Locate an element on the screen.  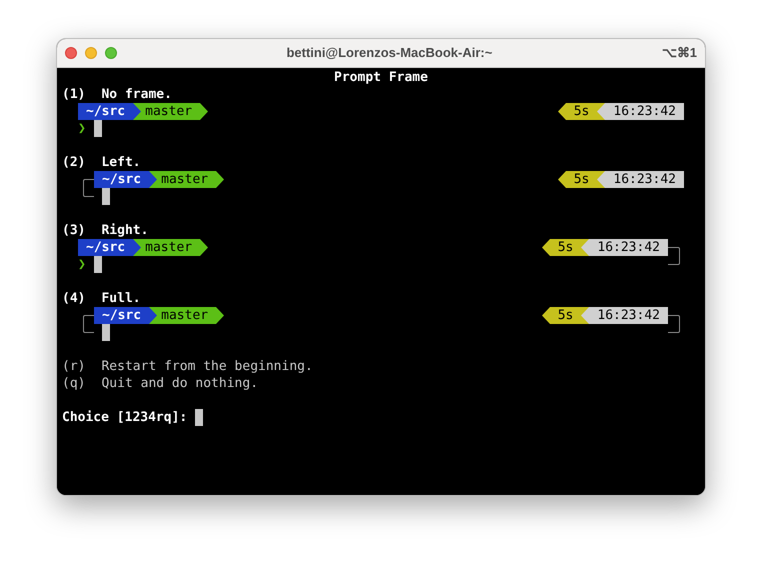
close-button is located at coordinates (71, 53).